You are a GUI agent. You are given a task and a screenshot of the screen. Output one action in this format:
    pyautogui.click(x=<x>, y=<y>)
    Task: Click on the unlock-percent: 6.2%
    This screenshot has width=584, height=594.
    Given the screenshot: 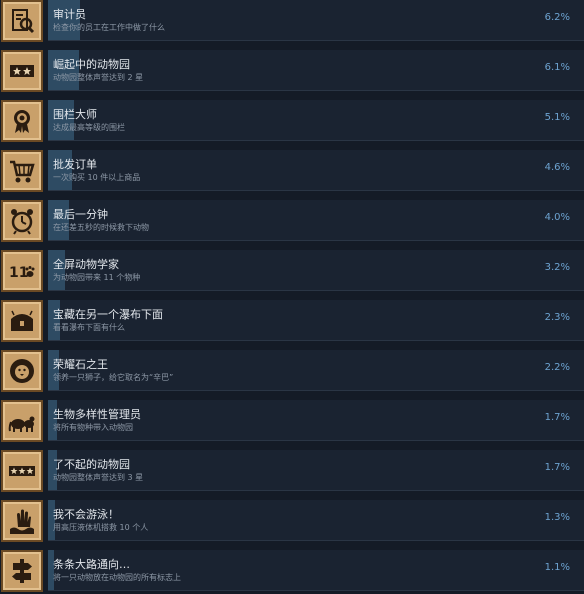 What is the action you would take?
    pyautogui.click(x=557, y=17)
    